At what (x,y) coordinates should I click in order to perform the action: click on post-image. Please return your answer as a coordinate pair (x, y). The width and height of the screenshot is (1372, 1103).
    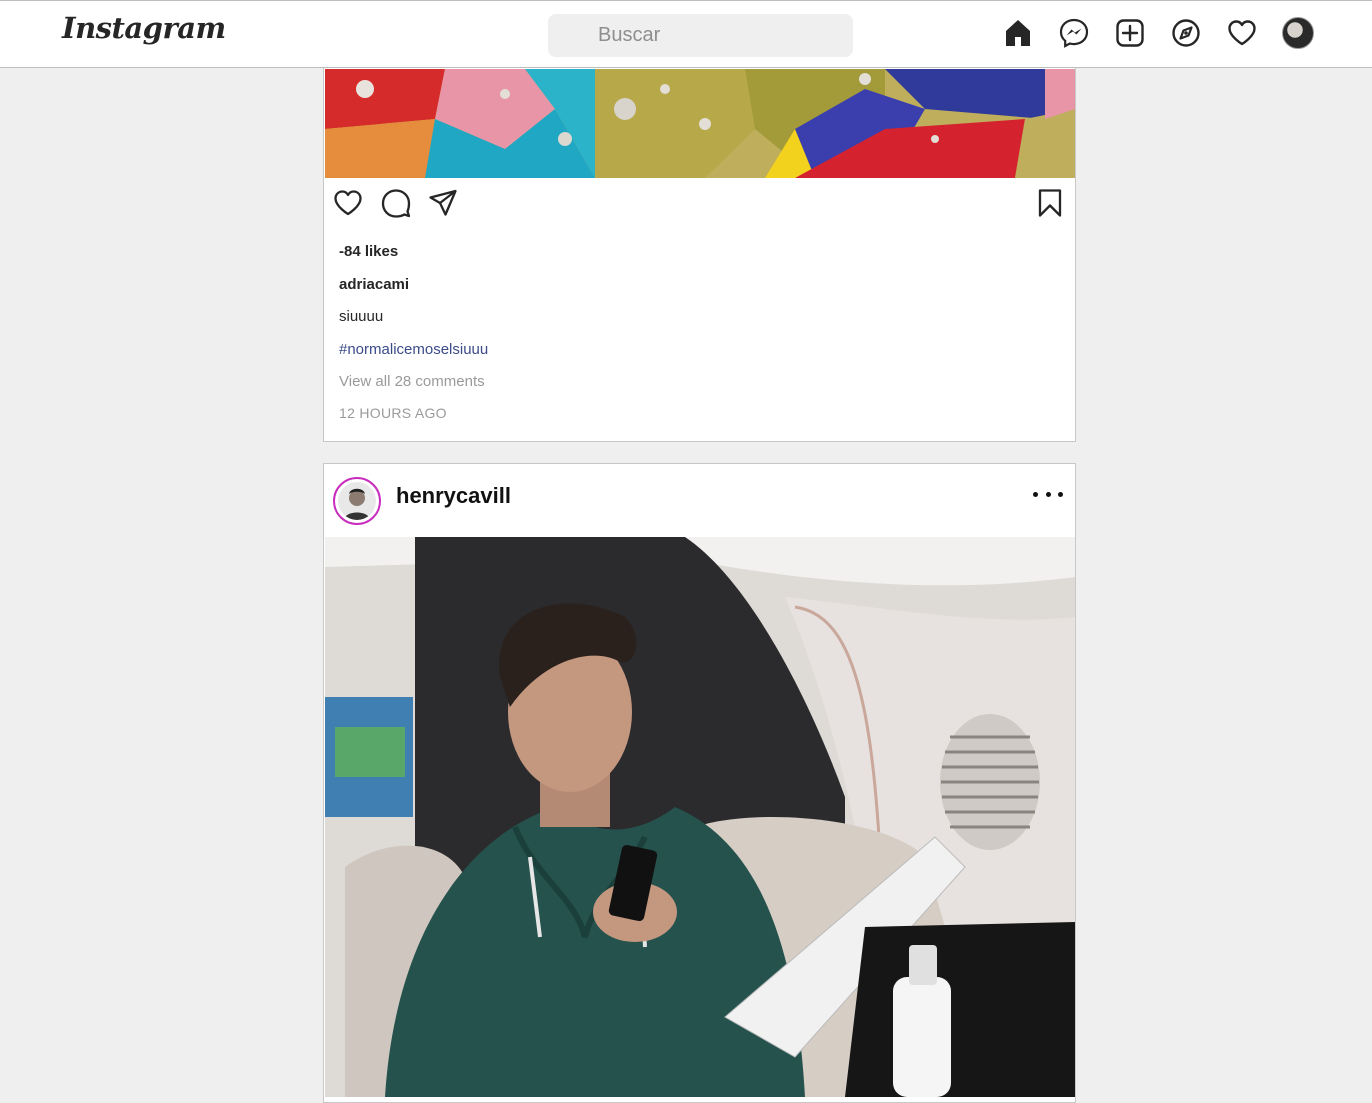
    Looking at the image, I should click on (700, 123).